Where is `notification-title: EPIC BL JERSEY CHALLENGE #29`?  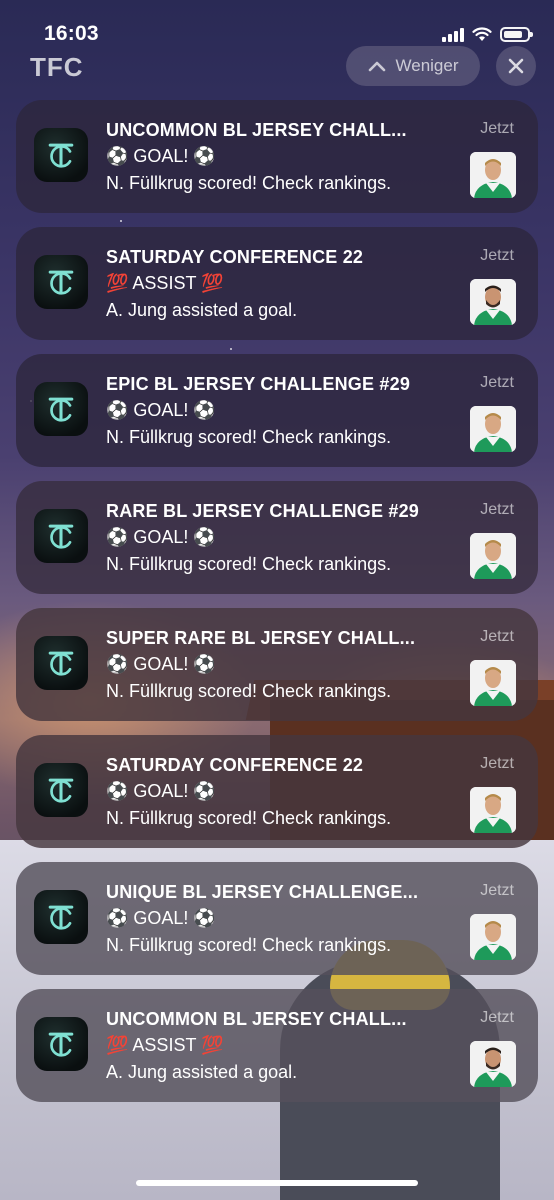 notification-title: EPIC BL JERSEY CHALLENGE #29 is located at coordinates (258, 384).